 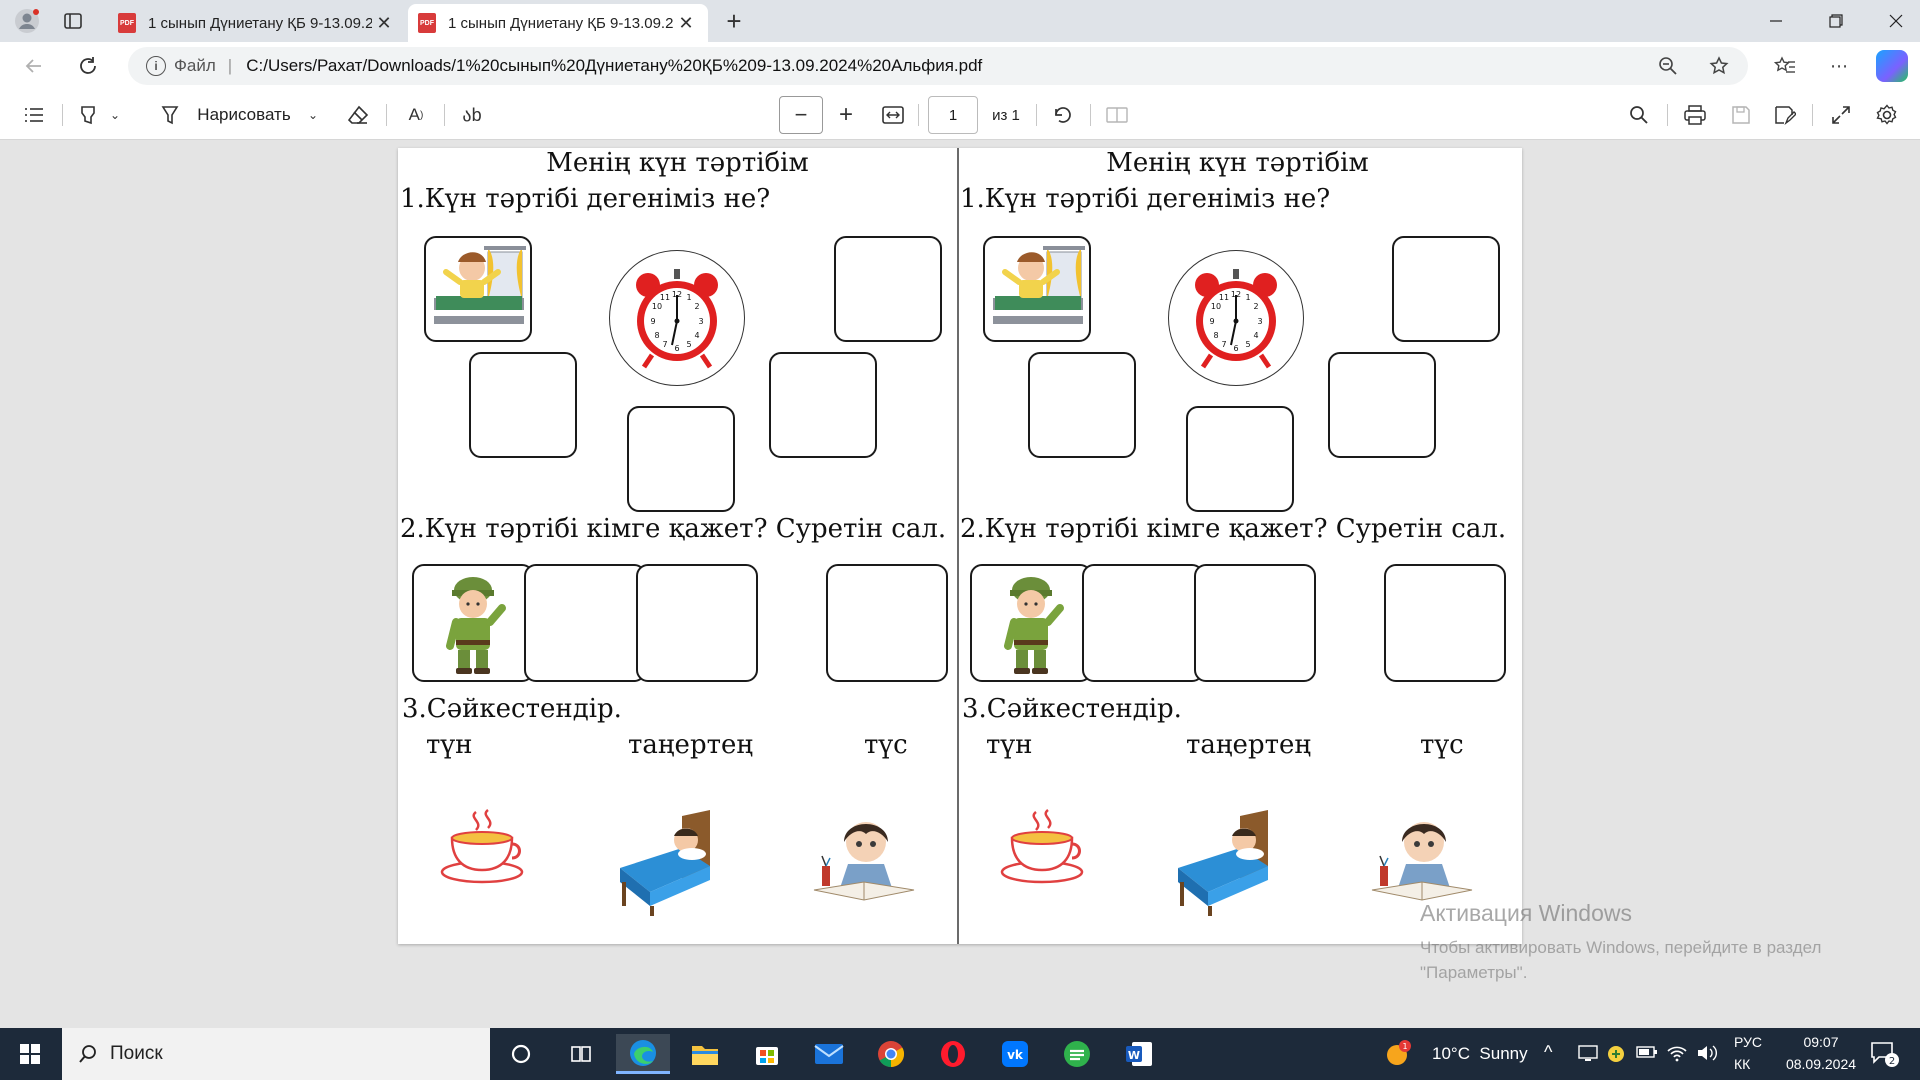 I want to click on fit-to-width-icon, so click(x=893, y=115).